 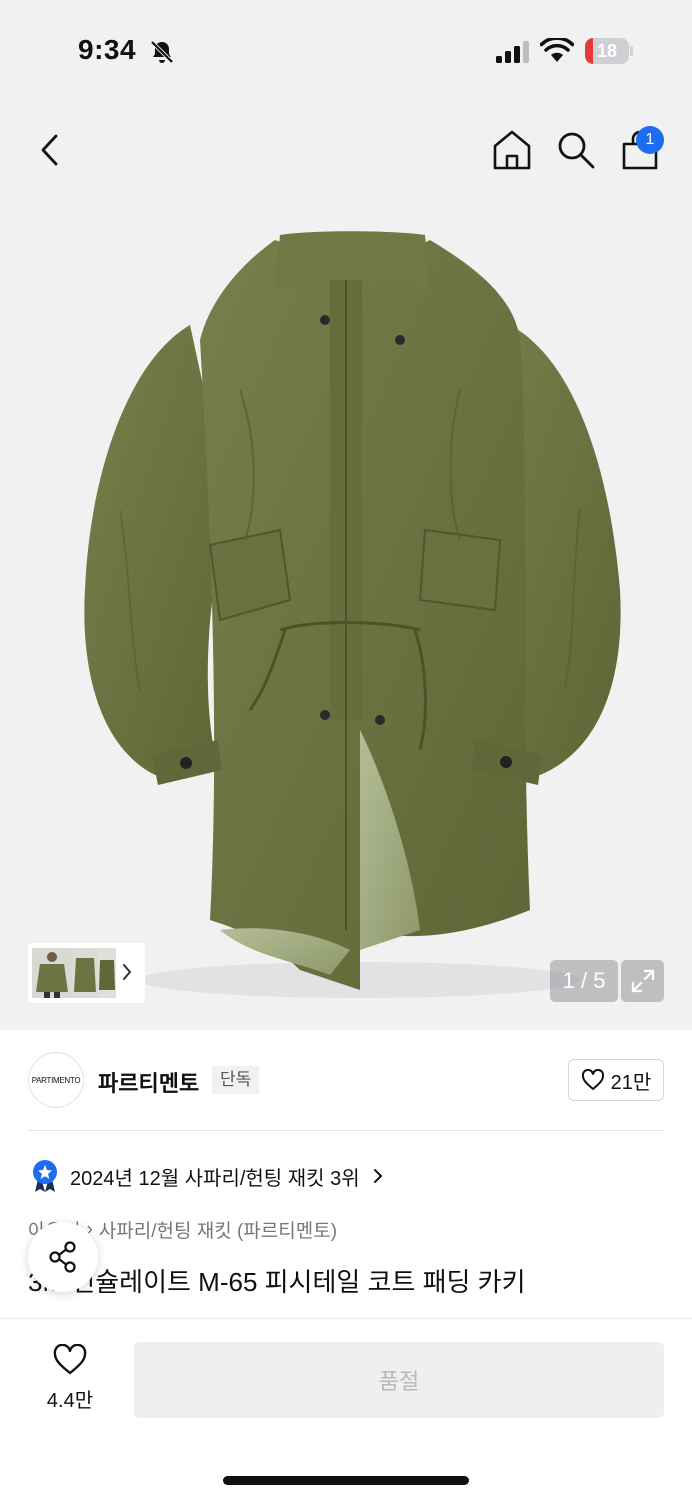 What do you see at coordinates (631, 1082) in the screenshot?
I see `brand-like-count: 21만` at bounding box center [631, 1082].